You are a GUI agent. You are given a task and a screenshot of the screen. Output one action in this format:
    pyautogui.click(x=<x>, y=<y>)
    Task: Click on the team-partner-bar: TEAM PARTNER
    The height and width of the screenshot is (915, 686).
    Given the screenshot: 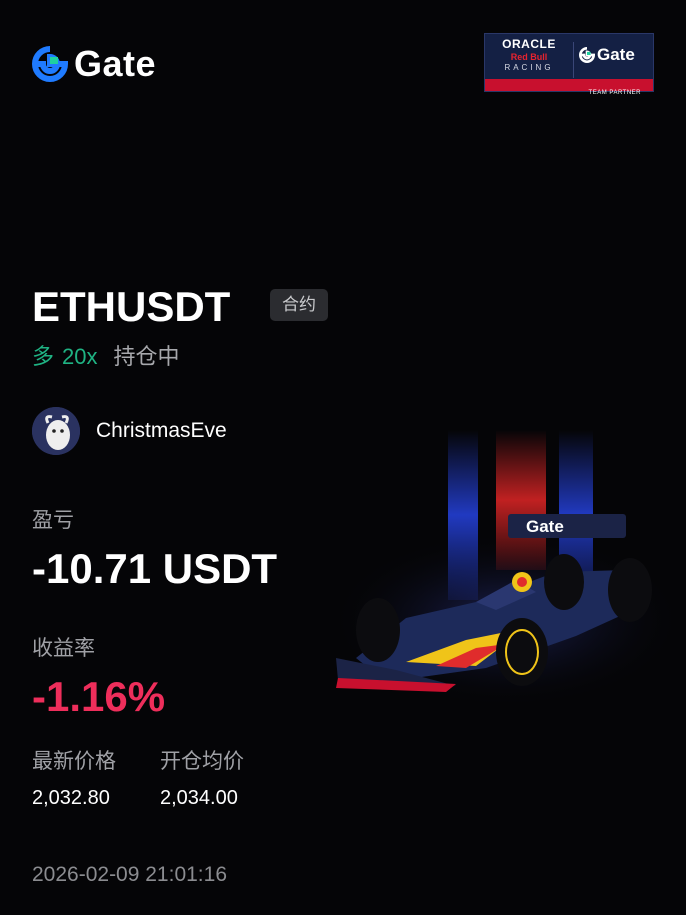 What is the action you would take?
    pyautogui.click(x=569, y=87)
    